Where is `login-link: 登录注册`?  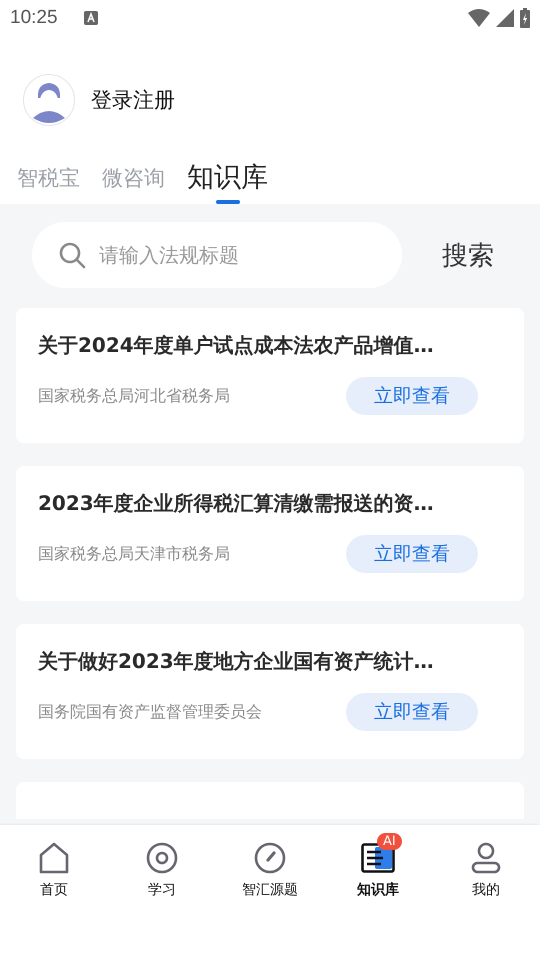
login-link: 登录注册 is located at coordinates (133, 100).